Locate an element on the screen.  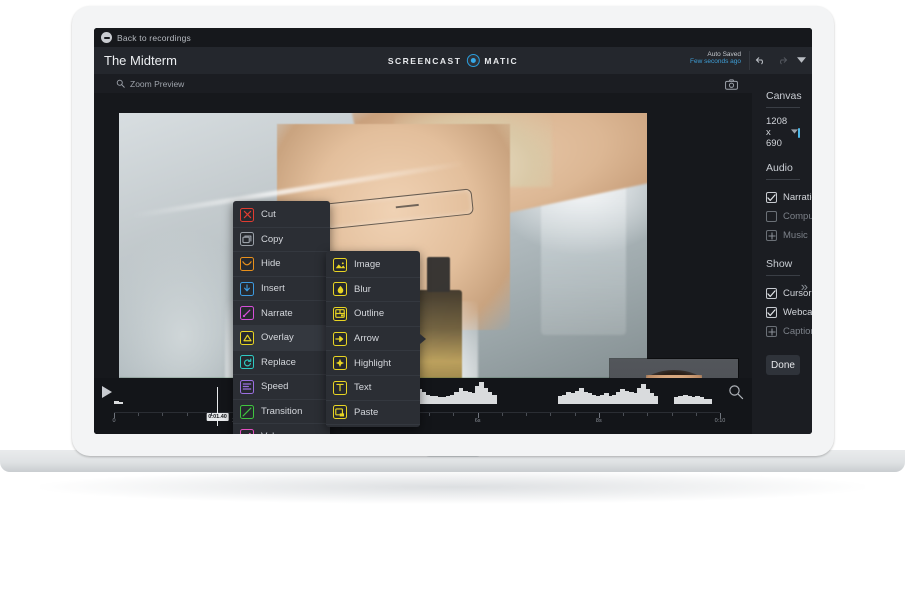
toggle-label: Computer is located at coordinates (797, 216).